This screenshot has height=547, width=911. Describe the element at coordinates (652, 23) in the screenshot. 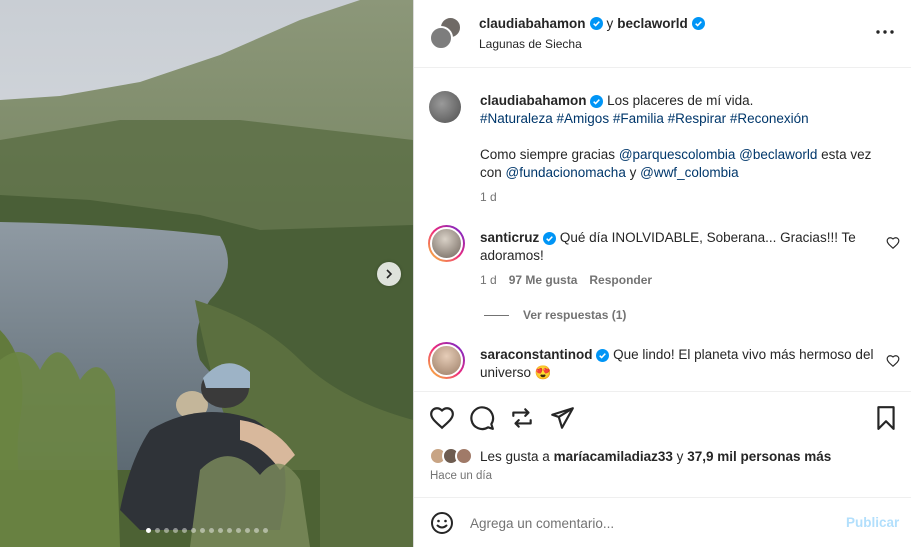

I see `coauthor-username: beclaworld` at that location.